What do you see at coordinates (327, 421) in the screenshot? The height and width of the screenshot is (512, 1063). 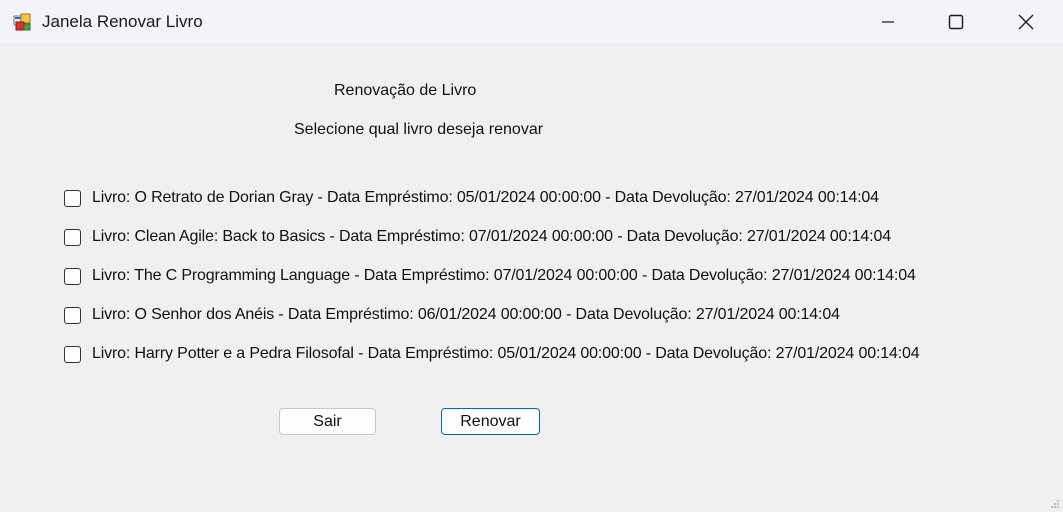 I see `exit-button: Sair` at bounding box center [327, 421].